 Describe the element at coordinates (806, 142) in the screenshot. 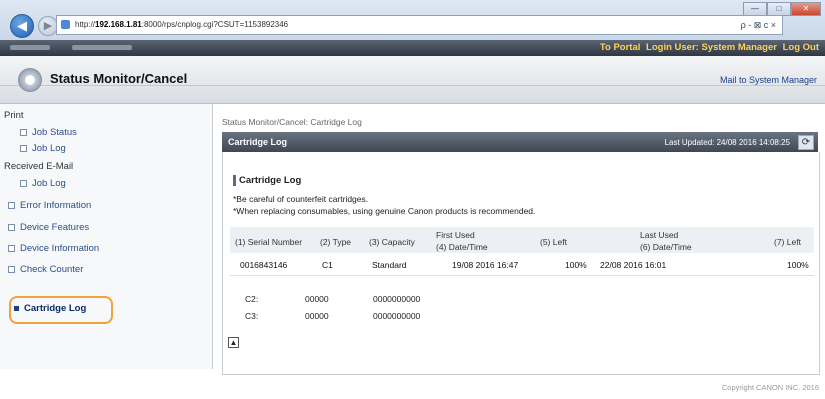

I see `refresh-icon: ⟳` at that location.